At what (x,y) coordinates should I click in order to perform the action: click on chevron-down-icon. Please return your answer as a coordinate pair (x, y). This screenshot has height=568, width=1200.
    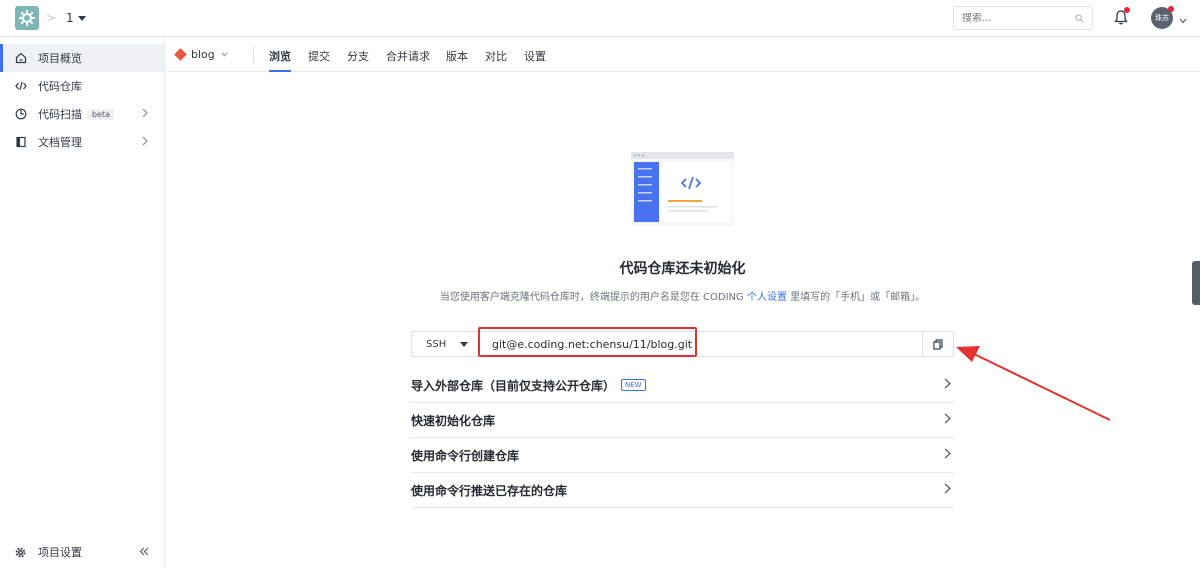
    Looking at the image, I should click on (224, 54).